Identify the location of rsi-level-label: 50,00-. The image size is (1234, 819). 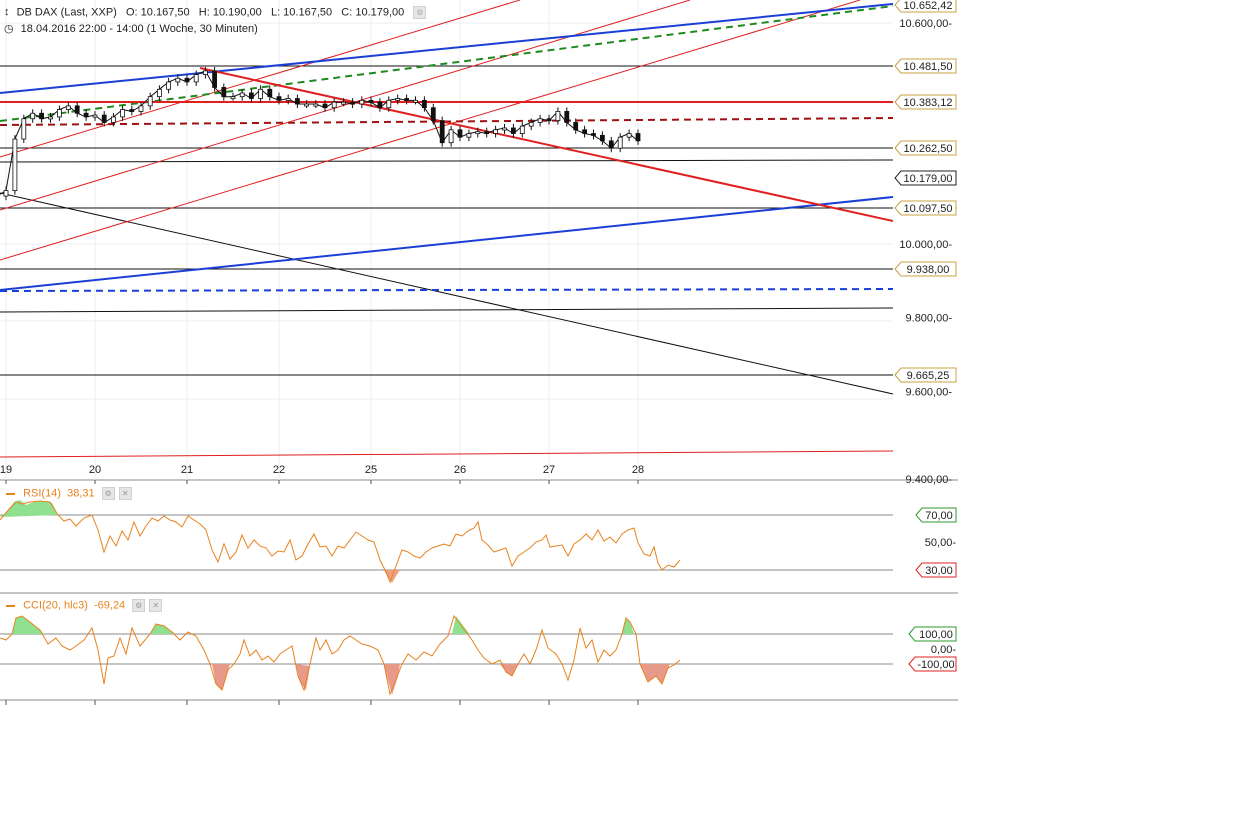
(941, 543).